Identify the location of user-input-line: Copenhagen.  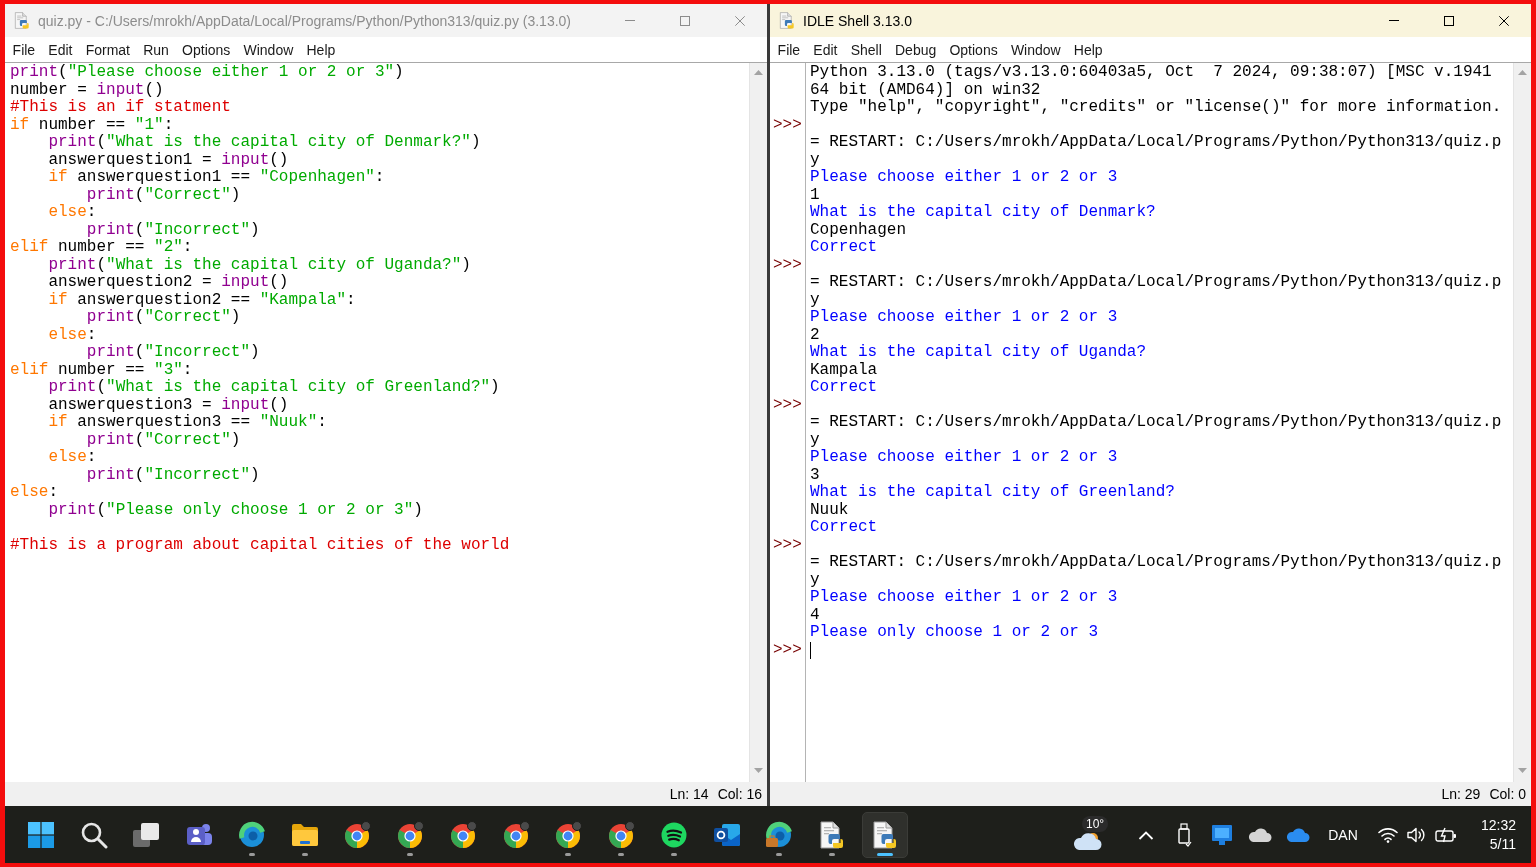
(858, 229).